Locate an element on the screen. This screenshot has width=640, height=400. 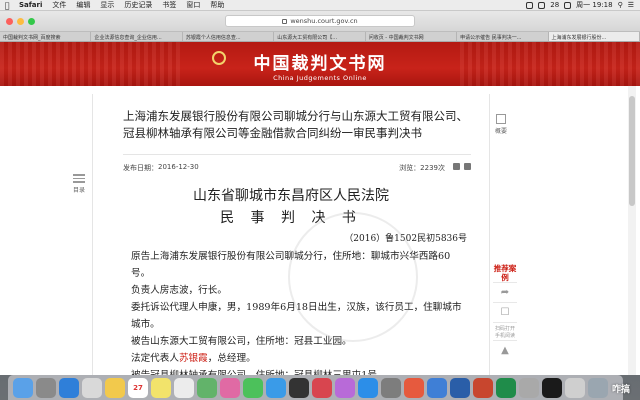
document-meta: 发布日期： 2016-12-30 浏览： 2239次 is located at coordinates (297, 163).